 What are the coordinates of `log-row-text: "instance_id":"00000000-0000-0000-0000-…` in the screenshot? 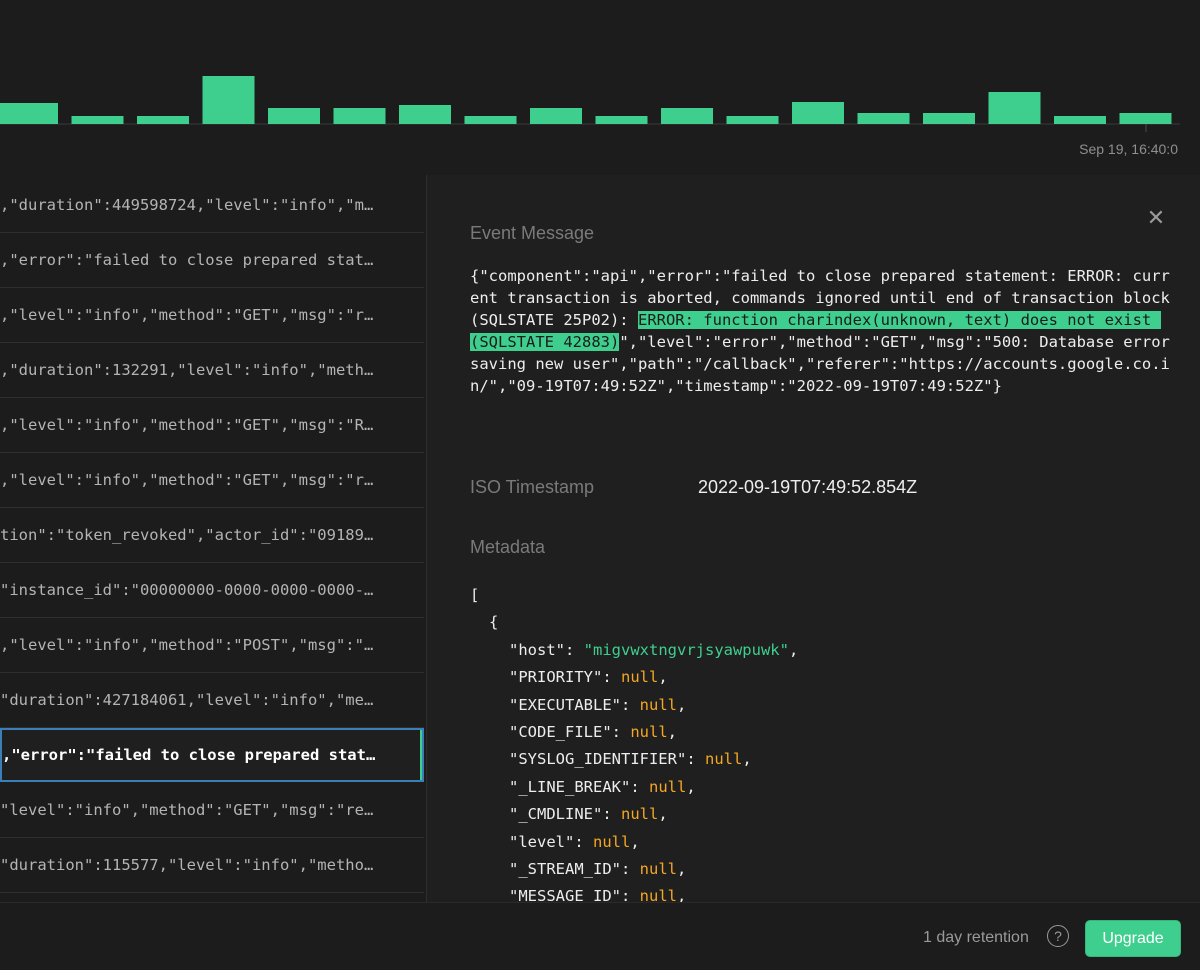 It's located at (187, 590).